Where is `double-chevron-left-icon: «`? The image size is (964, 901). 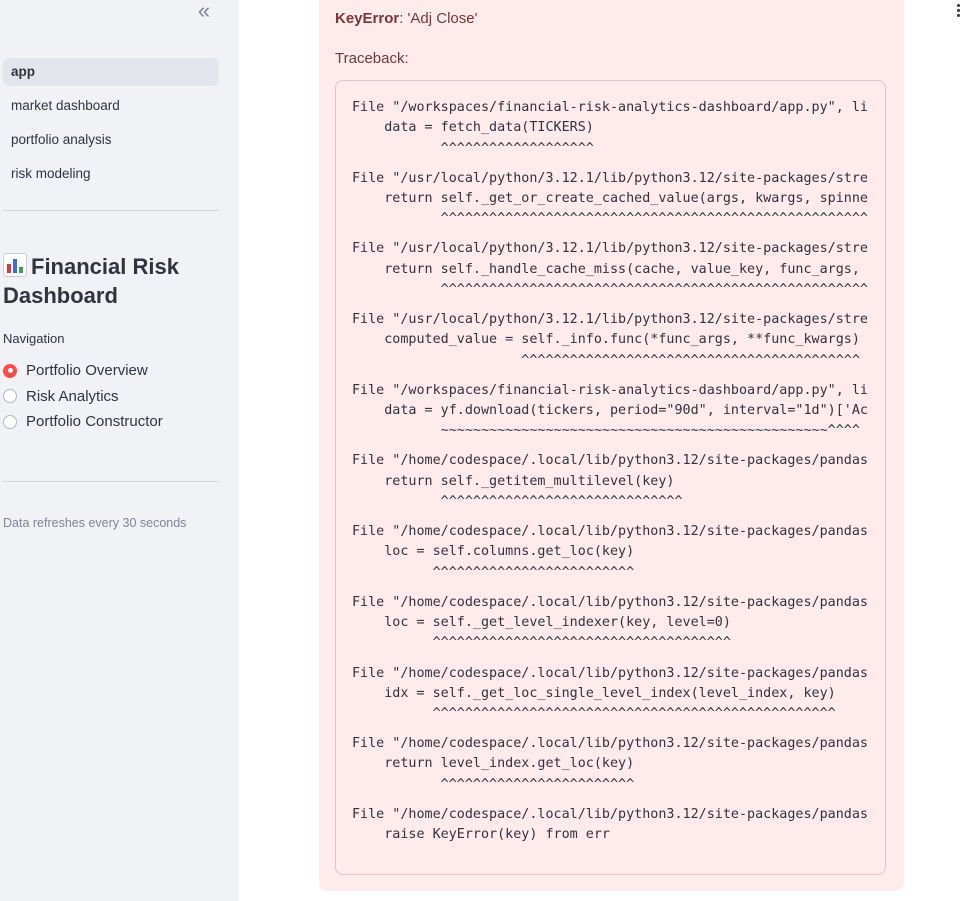 double-chevron-left-icon: « is located at coordinates (204, 11).